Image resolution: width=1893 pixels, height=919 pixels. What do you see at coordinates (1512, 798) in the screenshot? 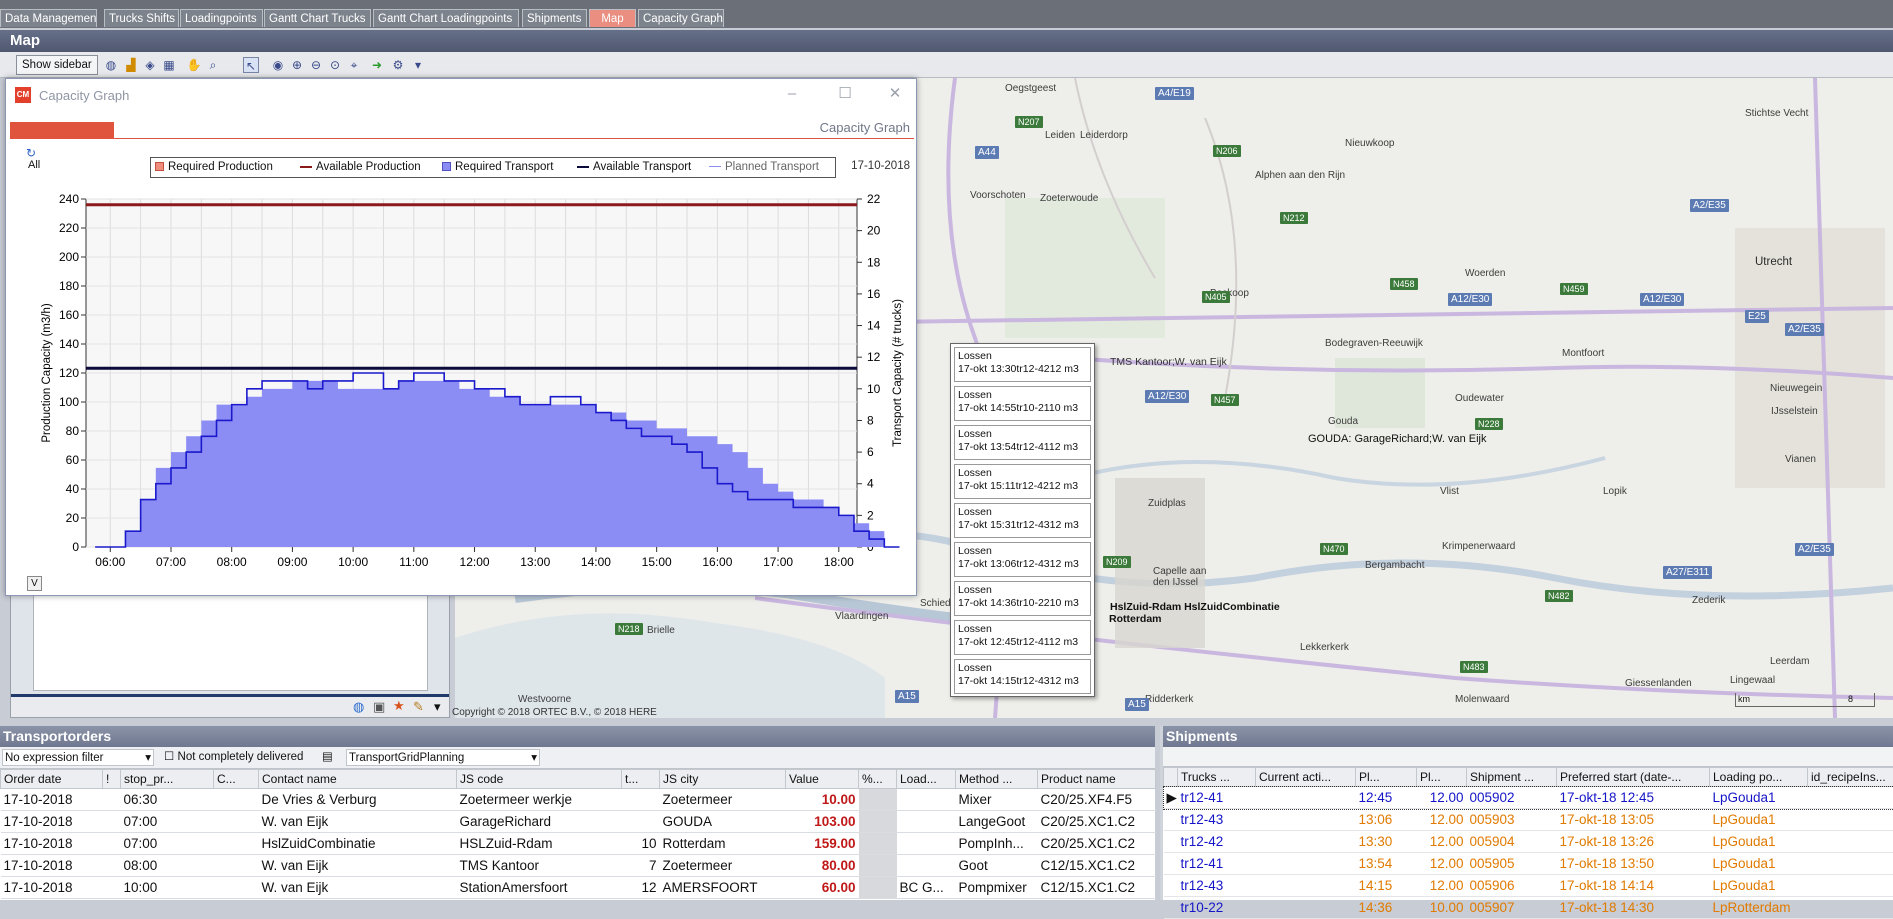
I see `table-cell: 005902` at bounding box center [1512, 798].